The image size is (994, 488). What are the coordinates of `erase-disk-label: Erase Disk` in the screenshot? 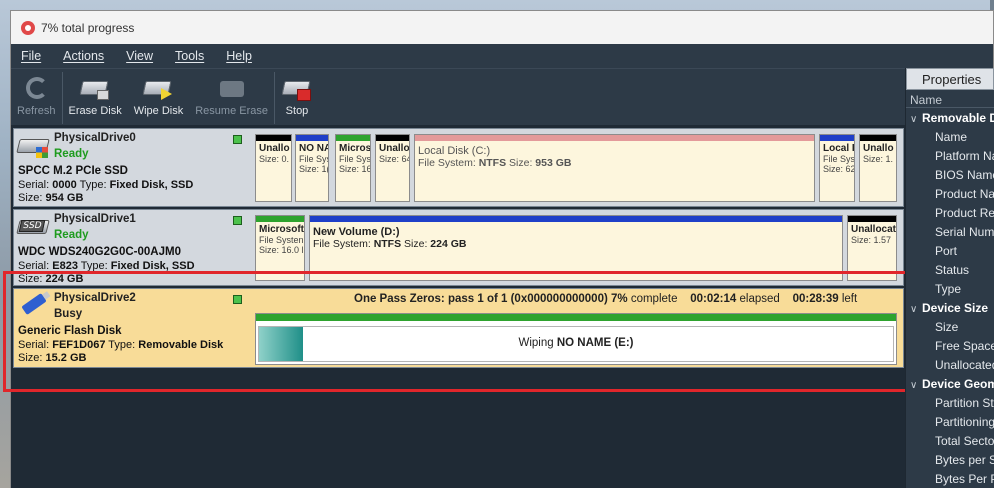 It's located at (95, 111).